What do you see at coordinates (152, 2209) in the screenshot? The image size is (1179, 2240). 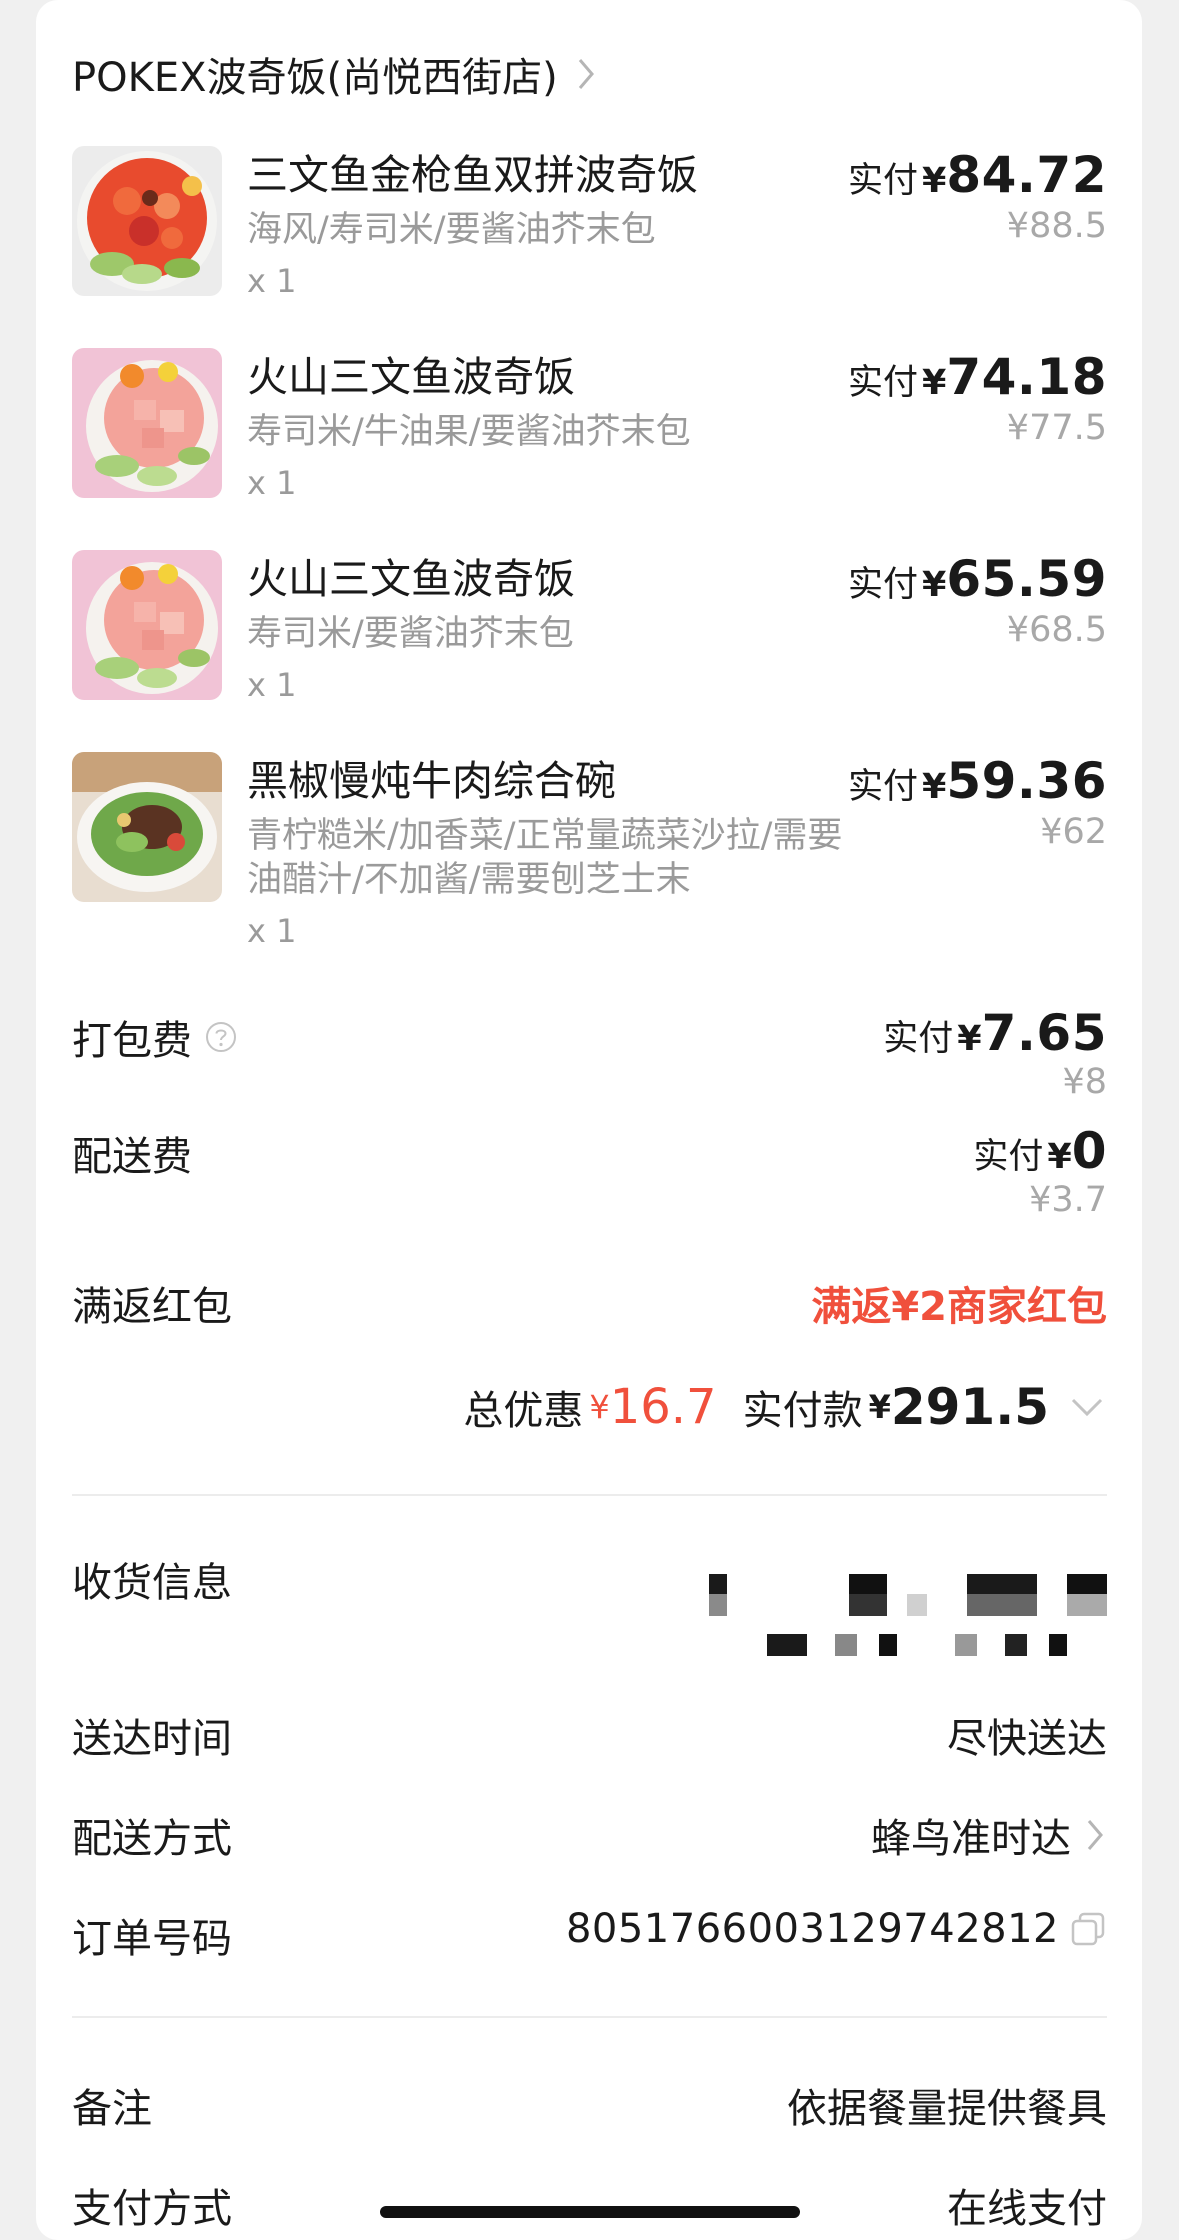 I see `payment-method-label: 支付方式` at bounding box center [152, 2209].